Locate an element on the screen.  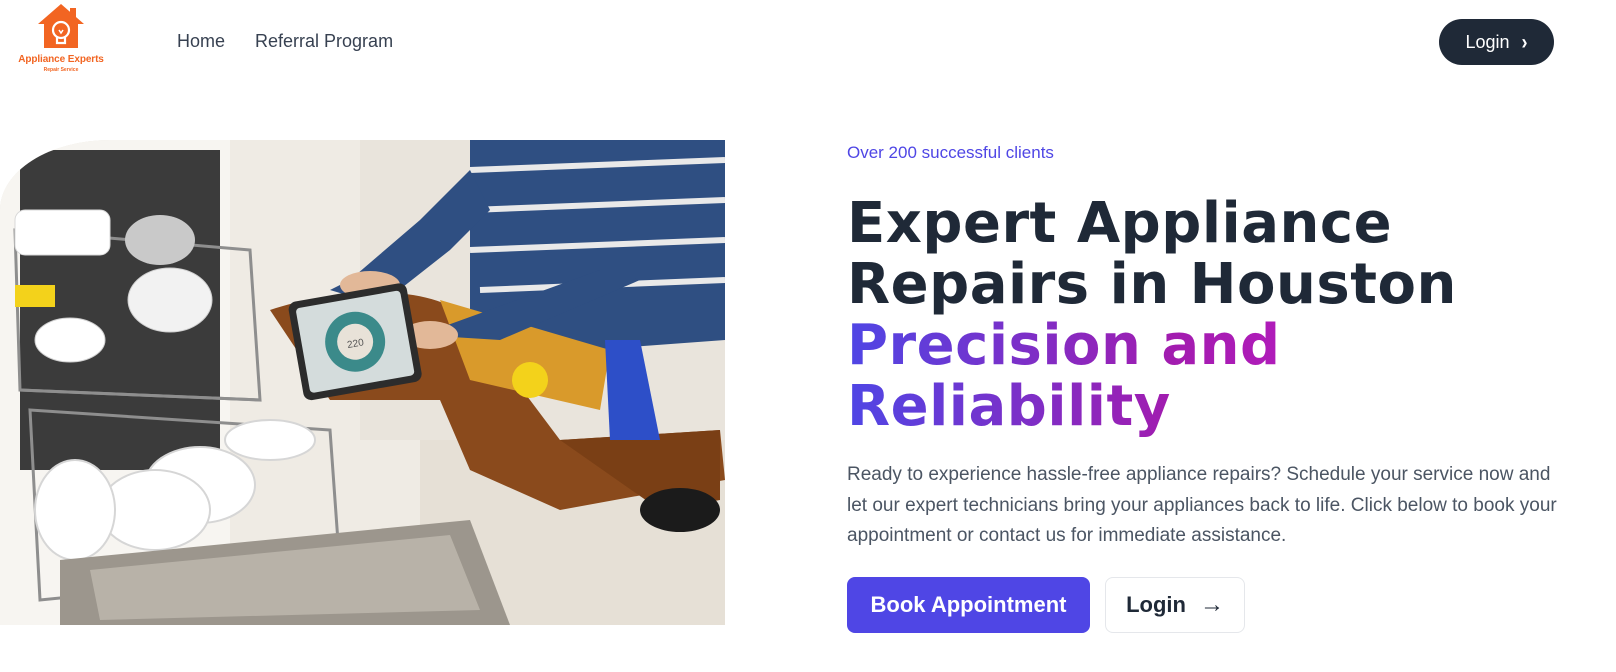
book-appointment-button: Book Appointment is located at coordinates (968, 605).